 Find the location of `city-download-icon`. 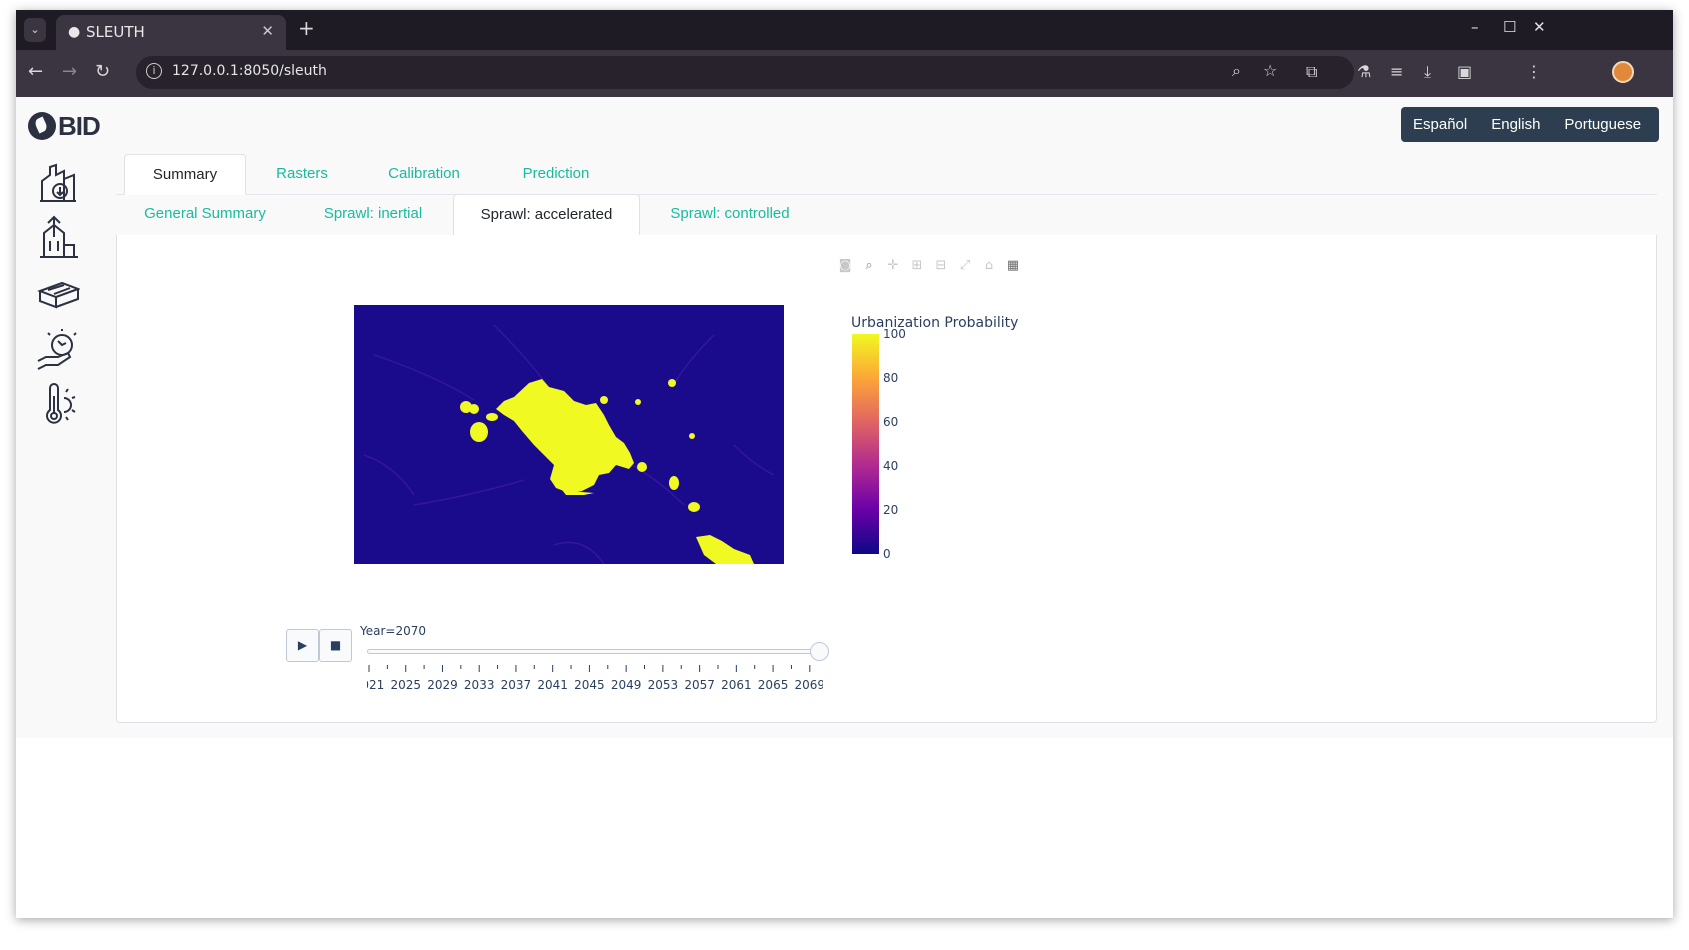

city-download-icon is located at coordinates (58, 182).